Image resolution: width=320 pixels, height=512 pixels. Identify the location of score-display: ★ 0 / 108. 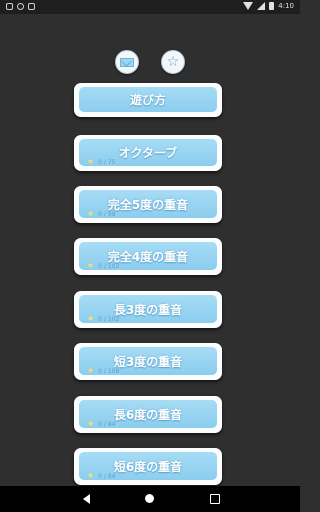
(103, 371).